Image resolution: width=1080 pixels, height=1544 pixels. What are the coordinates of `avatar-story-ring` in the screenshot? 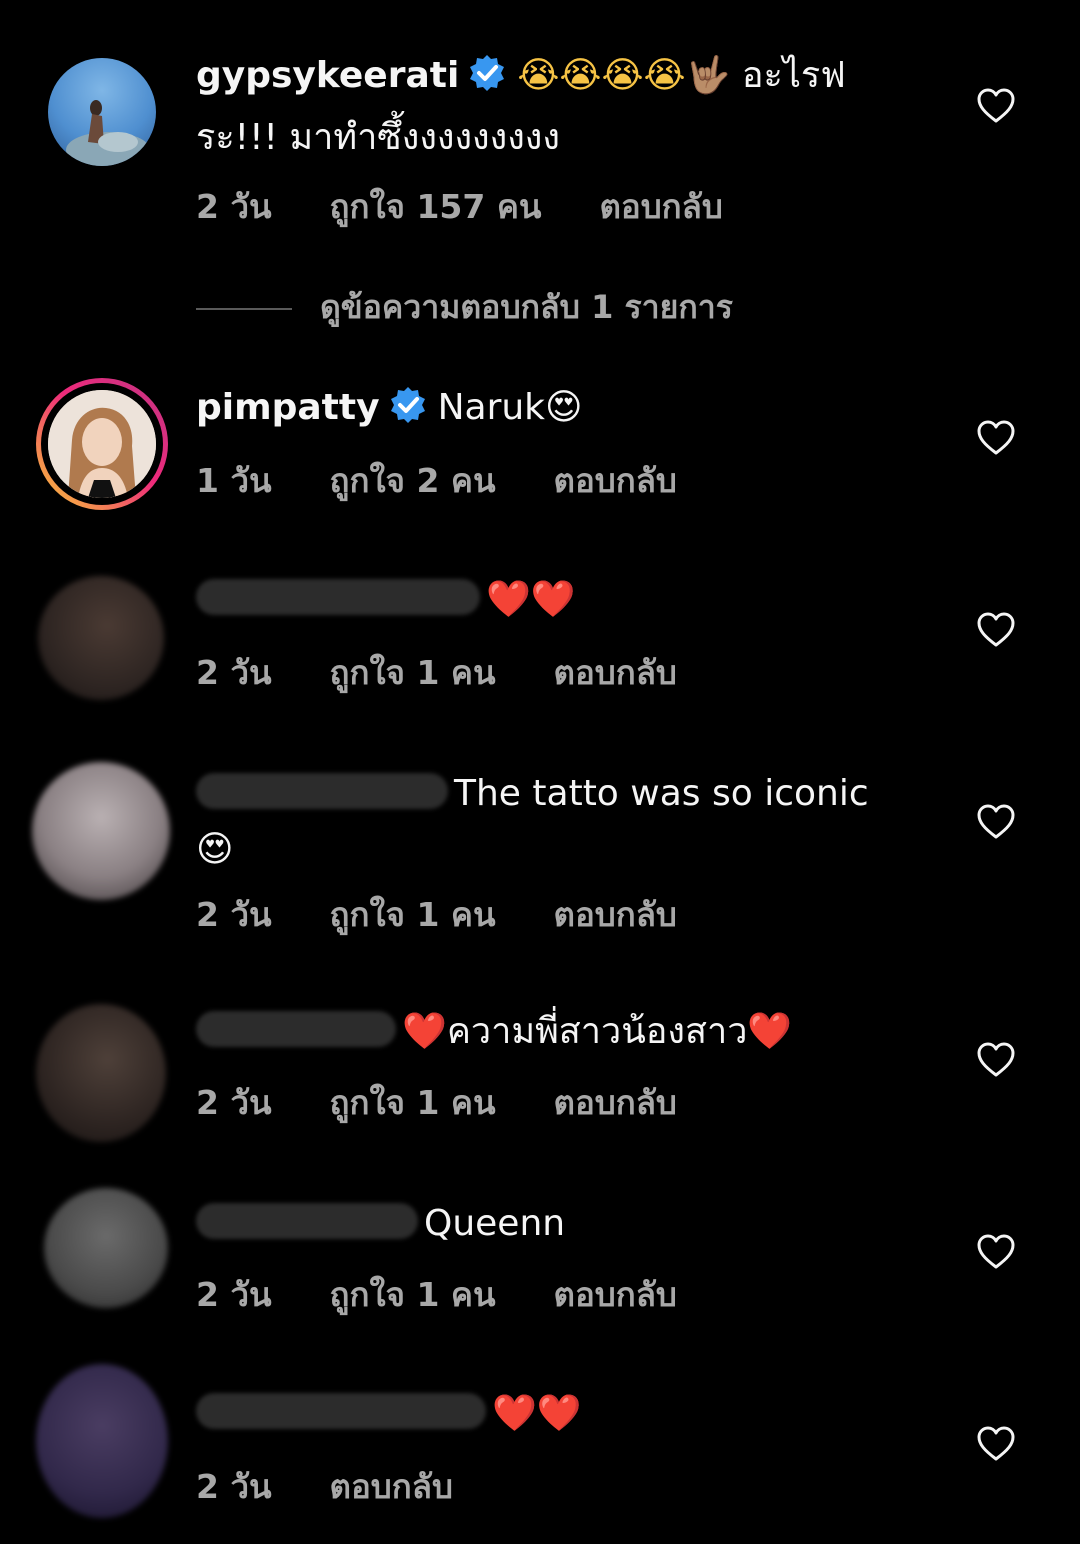 It's located at (102, 444).